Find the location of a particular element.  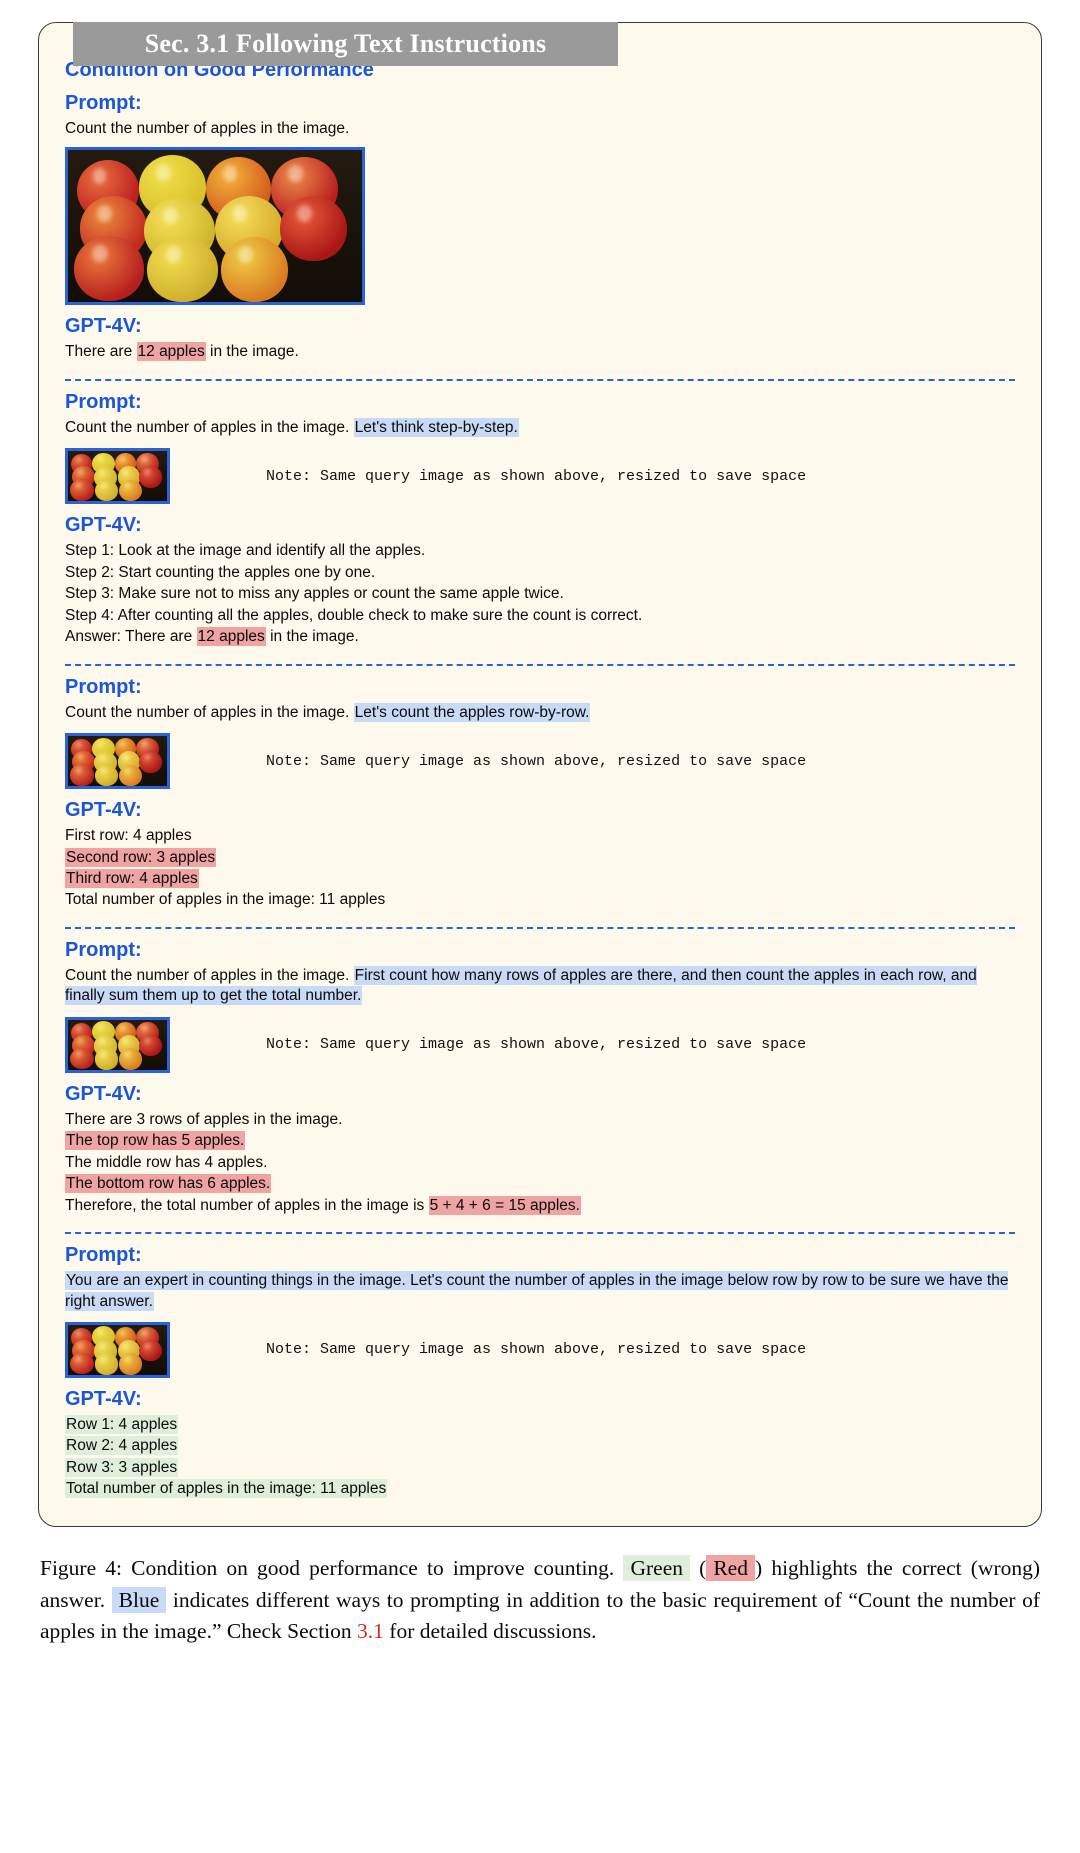

answer-pre: Answer: There are is located at coordinates (131, 637).